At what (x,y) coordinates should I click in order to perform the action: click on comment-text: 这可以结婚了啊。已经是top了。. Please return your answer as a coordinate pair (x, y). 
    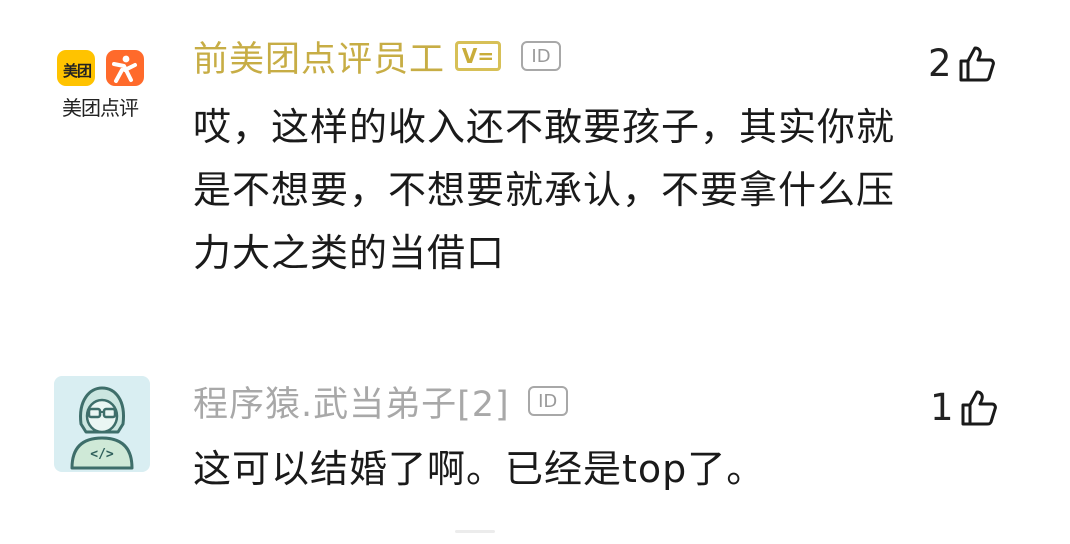
    Looking at the image, I should click on (479, 469).